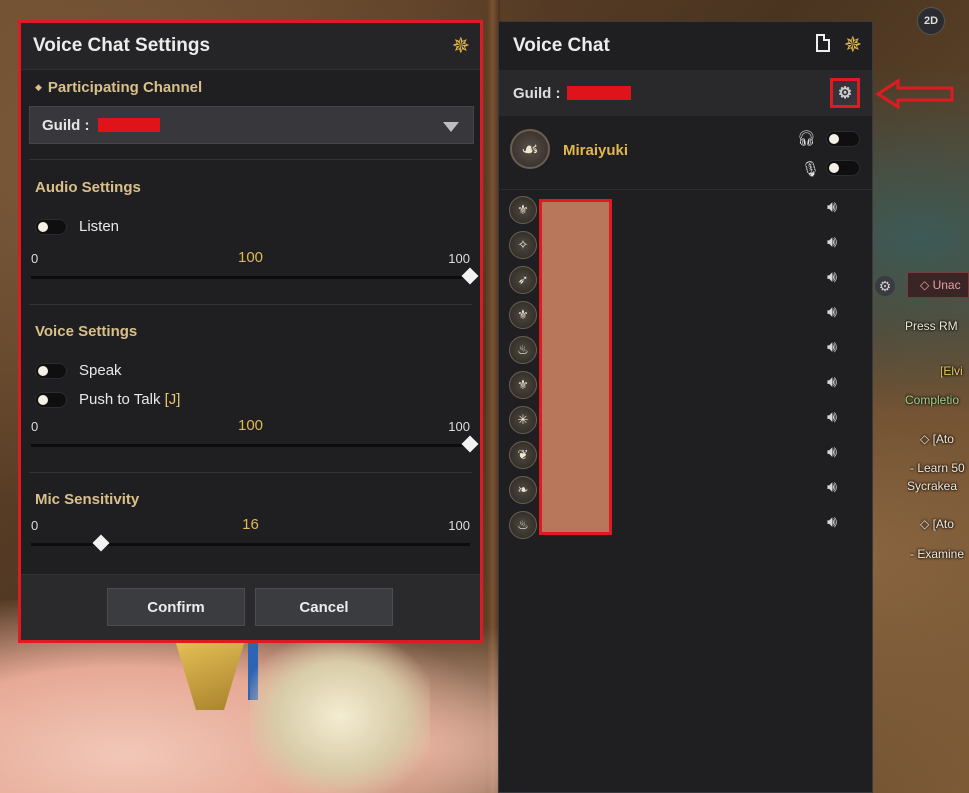 The height and width of the screenshot is (793, 969). I want to click on push-to-talk-row: Push to Talk [J], so click(107, 399).